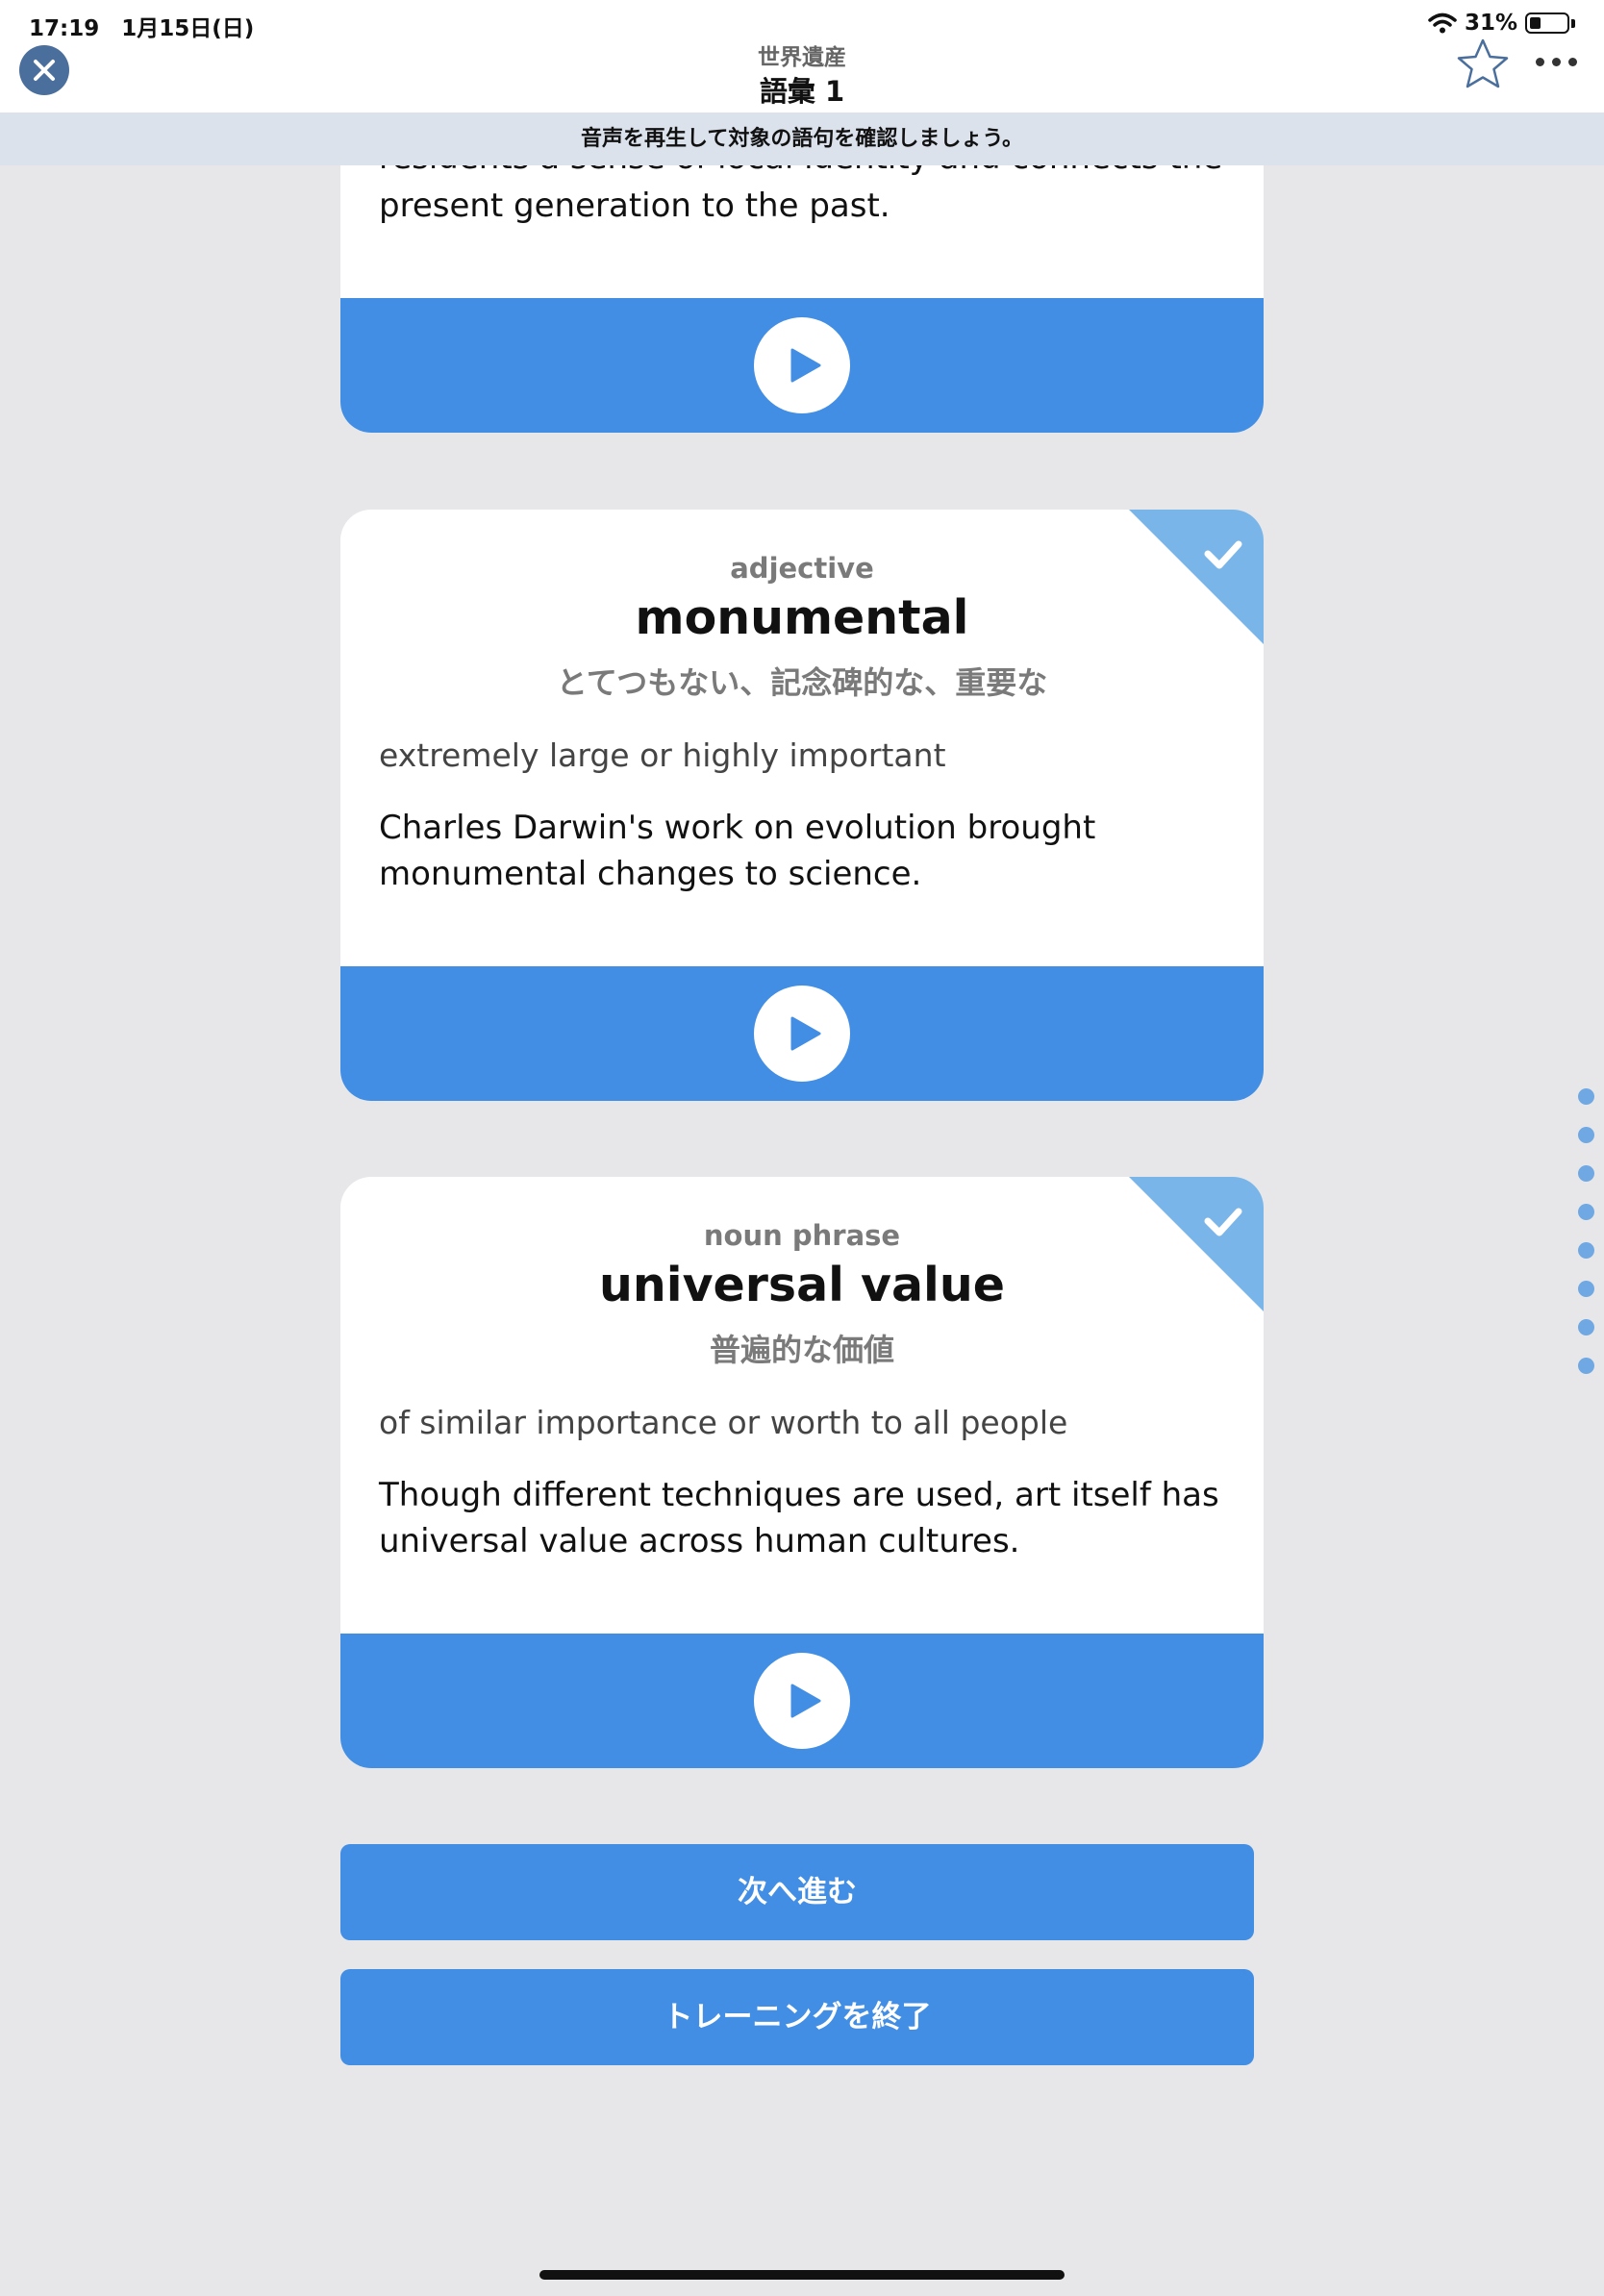  I want to click on battery-percent: 31%, so click(1490, 23).